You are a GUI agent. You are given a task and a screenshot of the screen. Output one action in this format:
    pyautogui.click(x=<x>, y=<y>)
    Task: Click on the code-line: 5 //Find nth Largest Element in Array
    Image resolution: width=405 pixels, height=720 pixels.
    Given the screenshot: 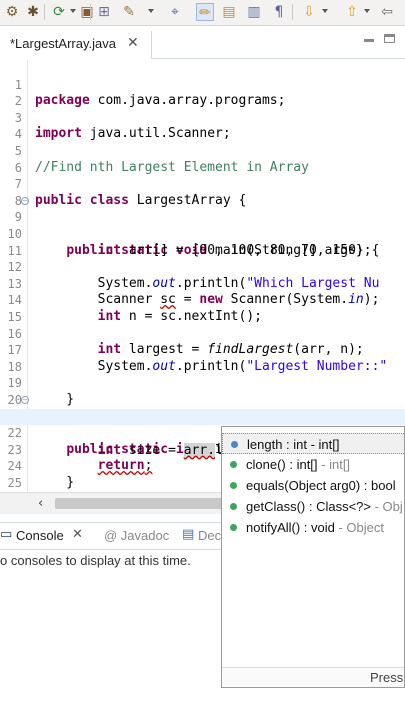 What is the action you would take?
    pyautogui.click(x=202, y=150)
    